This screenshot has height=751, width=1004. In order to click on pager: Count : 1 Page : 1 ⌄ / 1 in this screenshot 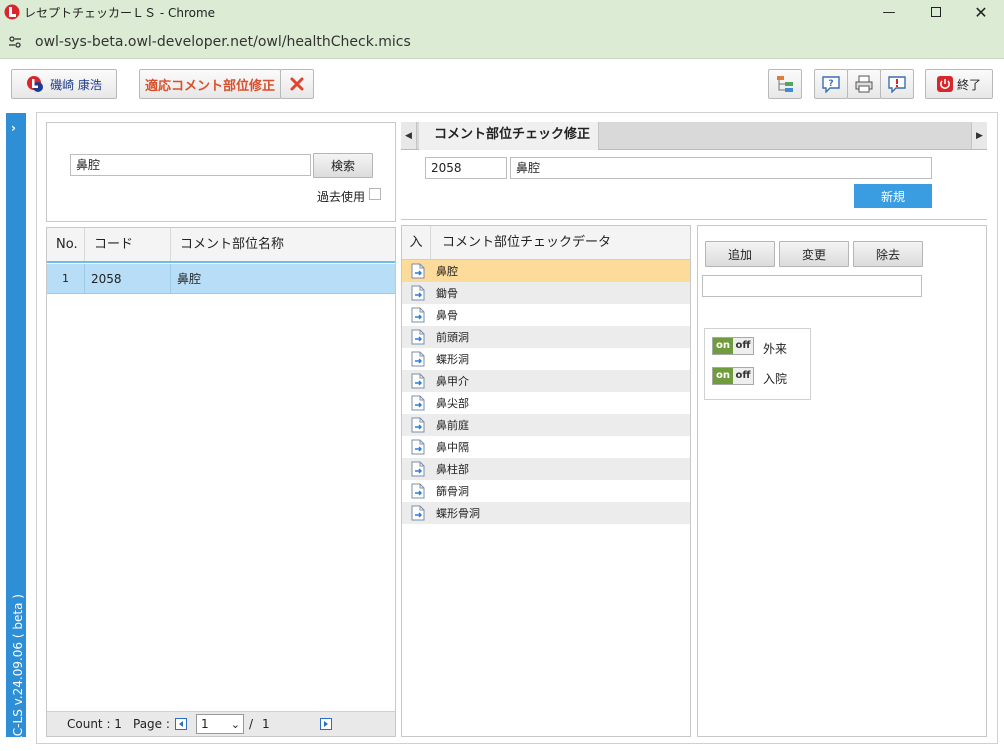, I will do `click(221, 723)`.